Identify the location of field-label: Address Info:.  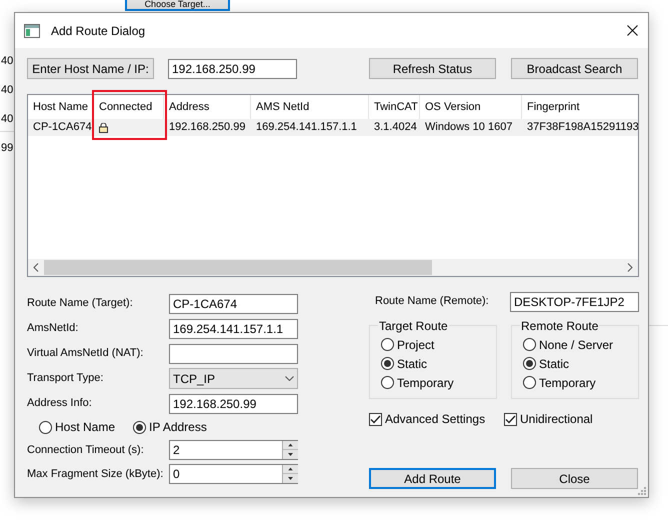
(60, 404).